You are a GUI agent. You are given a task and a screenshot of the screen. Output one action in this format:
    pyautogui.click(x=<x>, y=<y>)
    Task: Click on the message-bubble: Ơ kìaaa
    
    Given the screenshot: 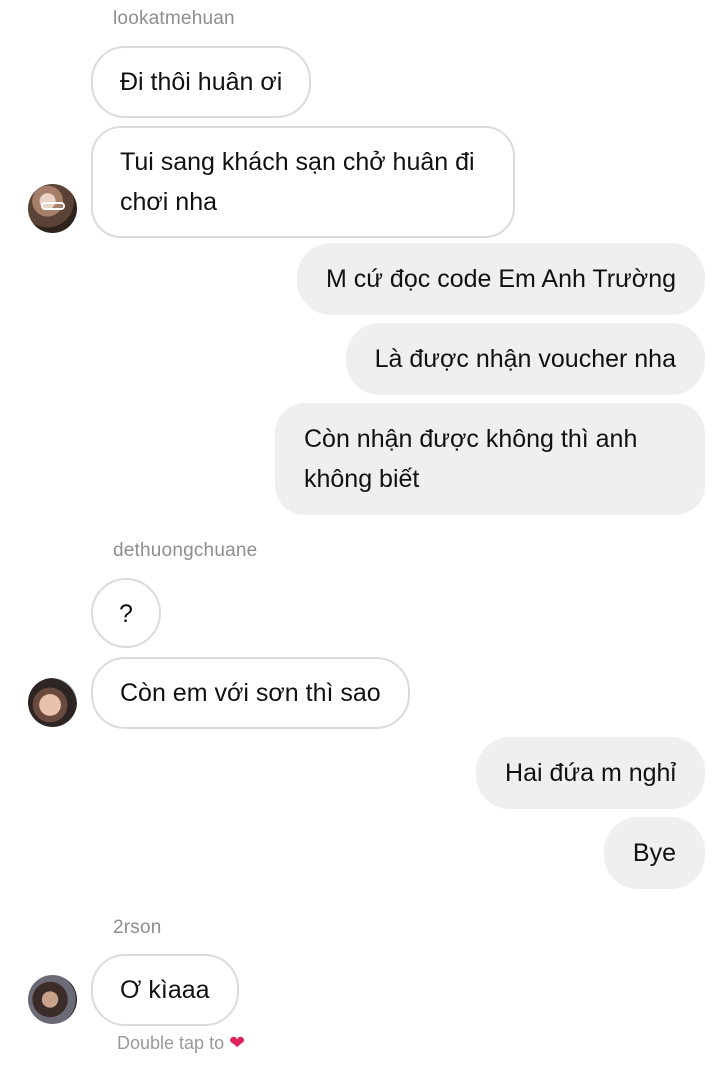 What is the action you would take?
    pyautogui.click(x=165, y=990)
    